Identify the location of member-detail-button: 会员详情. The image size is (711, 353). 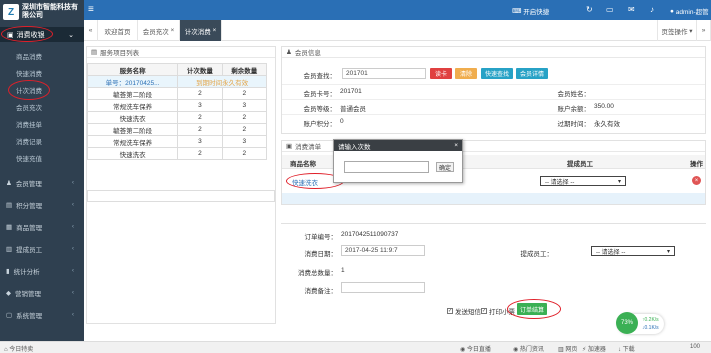
(532, 73).